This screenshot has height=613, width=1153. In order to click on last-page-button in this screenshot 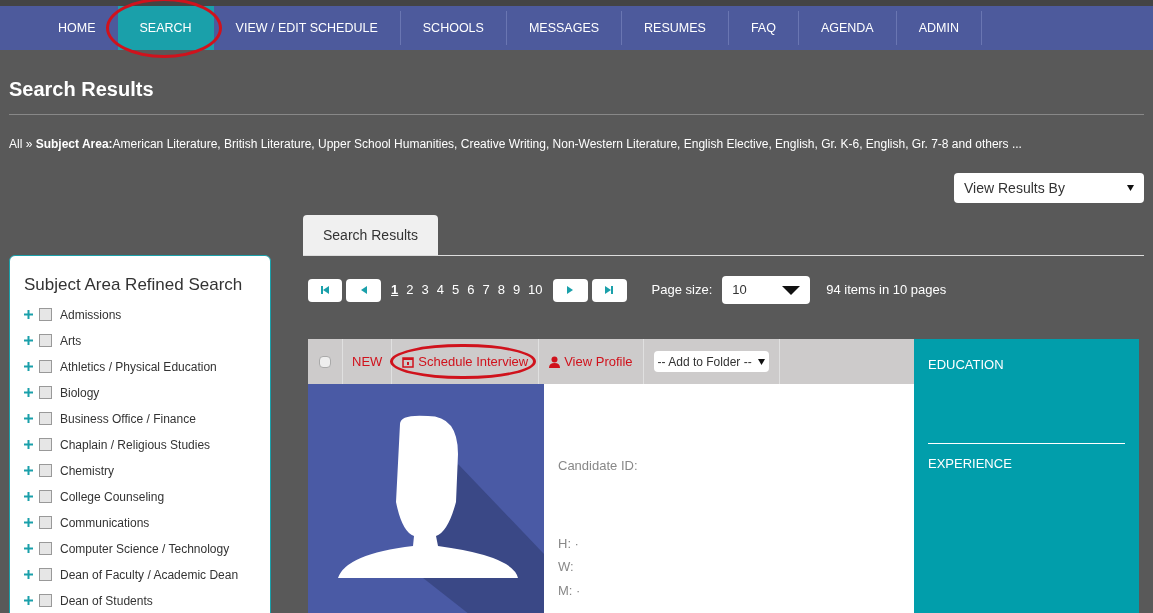, I will do `click(609, 290)`.